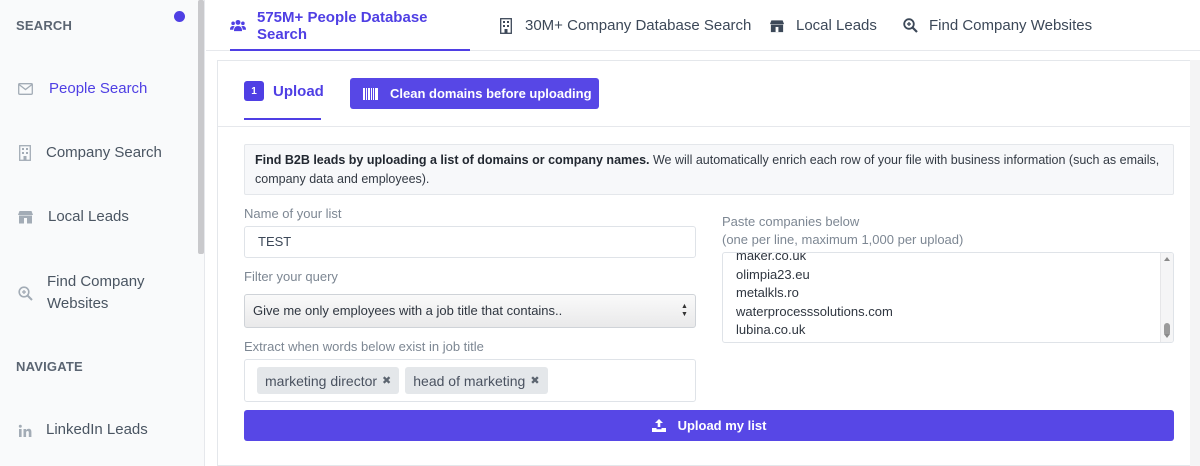 This screenshot has height=466, width=1200. What do you see at coordinates (470, 242) in the screenshot?
I see `list-name-input: TEST` at bounding box center [470, 242].